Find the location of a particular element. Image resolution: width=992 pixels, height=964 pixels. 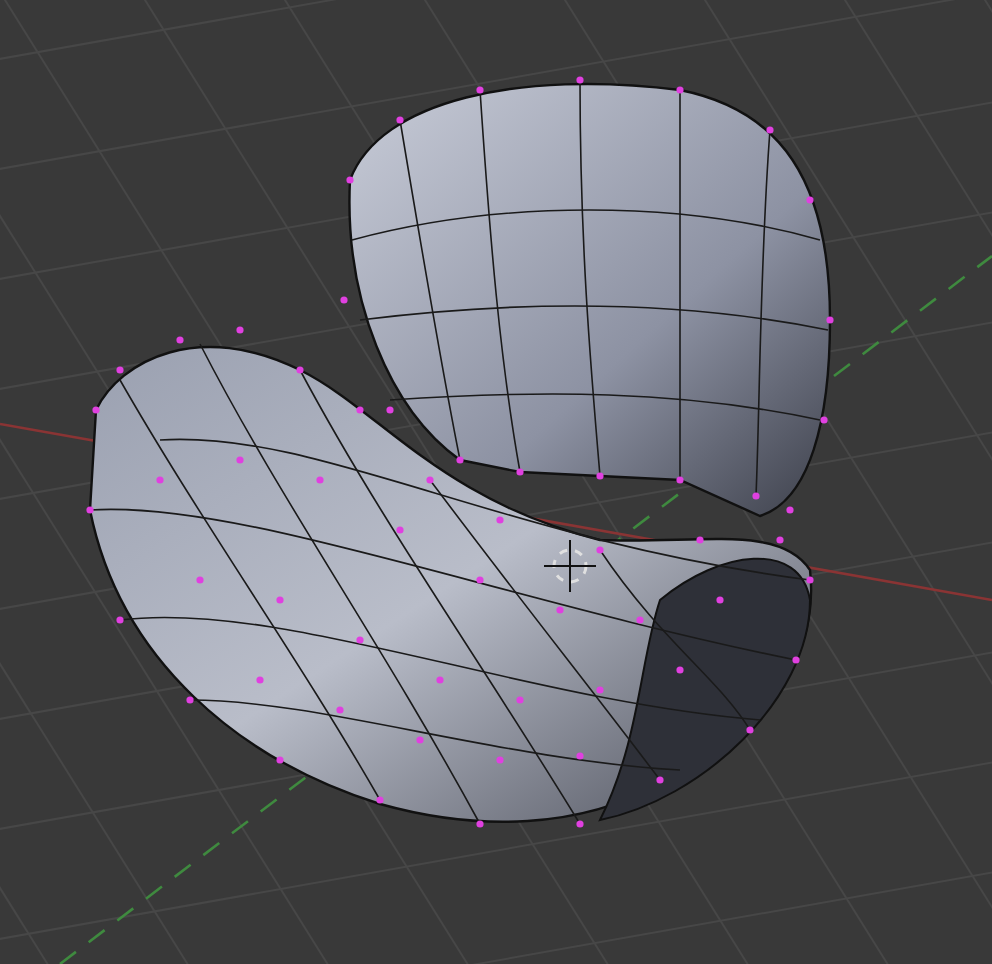

crosshair-cursor-icon is located at coordinates (570, 566).